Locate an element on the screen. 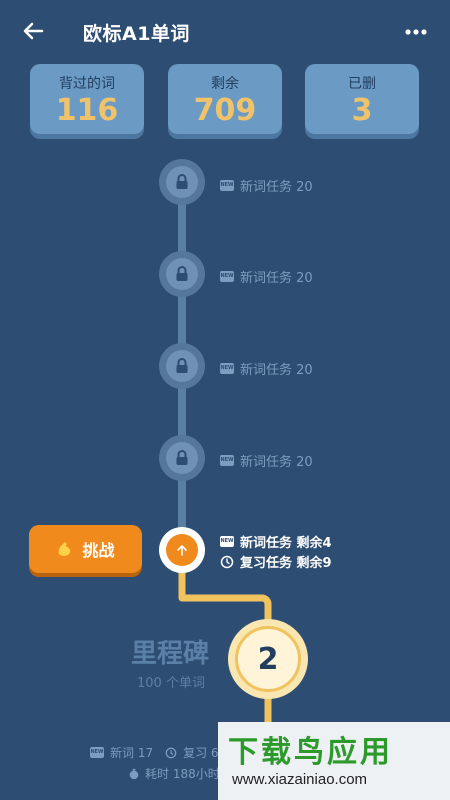  current-node is located at coordinates (182, 550).